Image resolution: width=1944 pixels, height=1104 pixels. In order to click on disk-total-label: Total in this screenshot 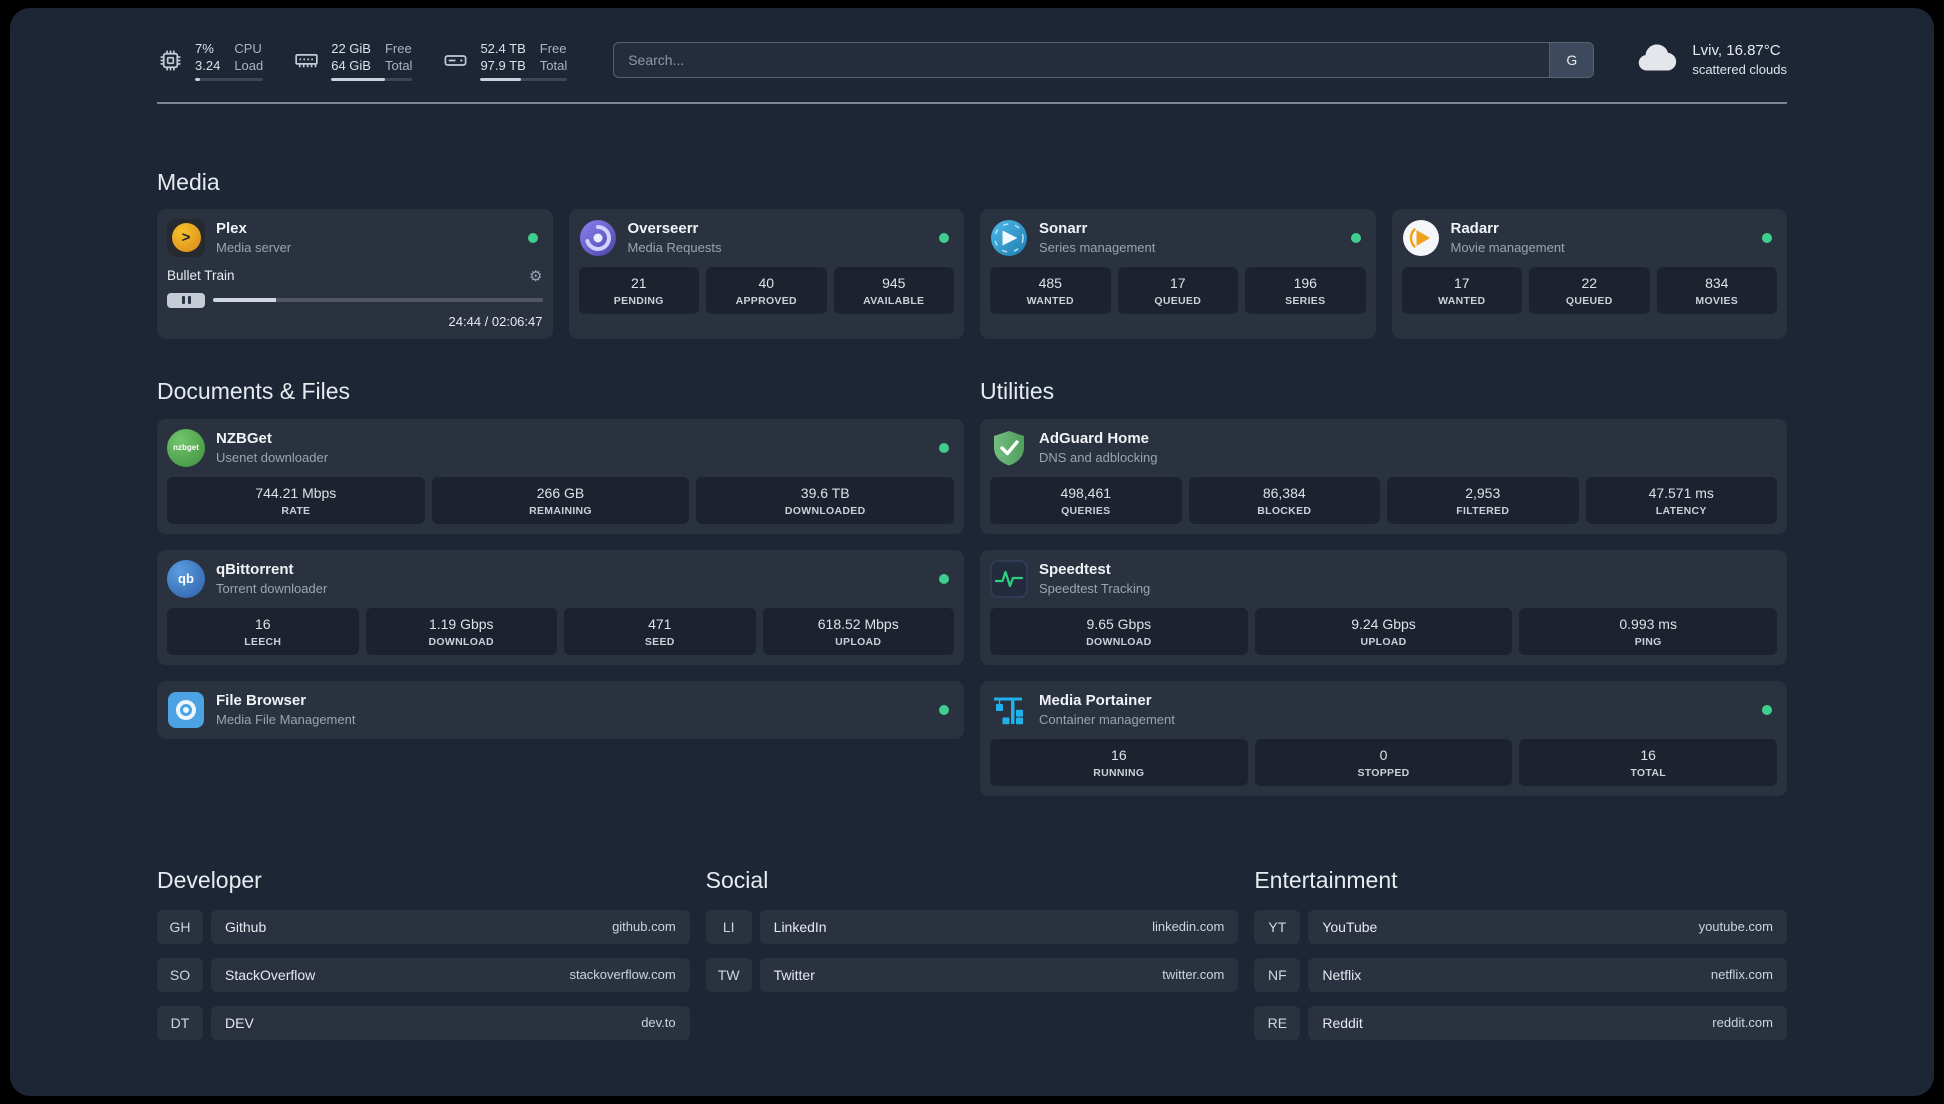, I will do `click(553, 65)`.